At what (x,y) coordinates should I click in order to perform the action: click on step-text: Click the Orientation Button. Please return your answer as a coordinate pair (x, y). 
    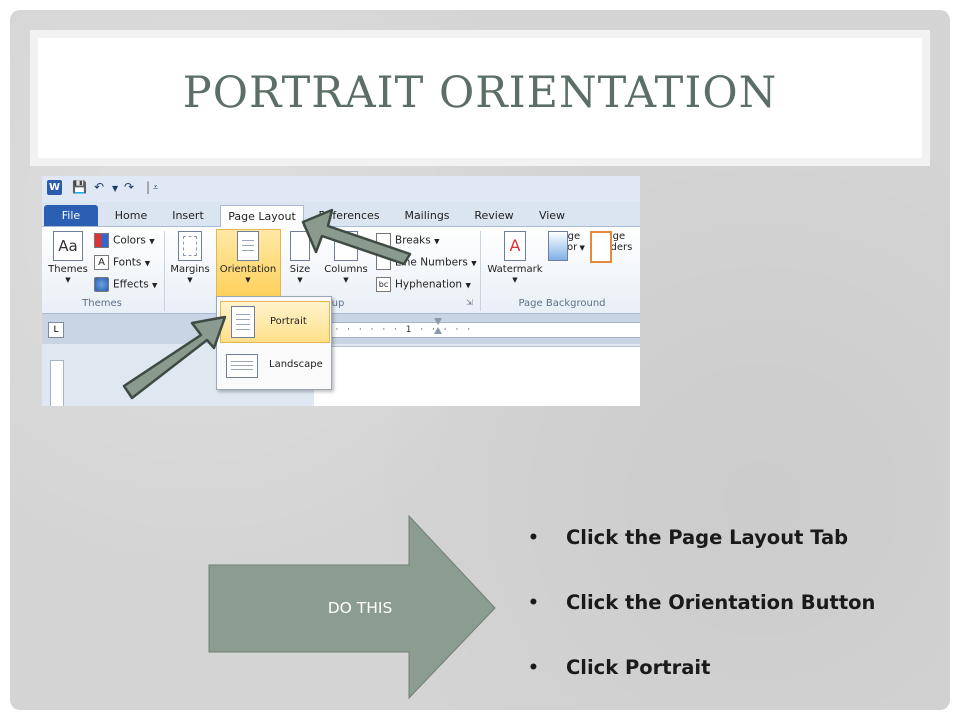
    Looking at the image, I should click on (721, 602).